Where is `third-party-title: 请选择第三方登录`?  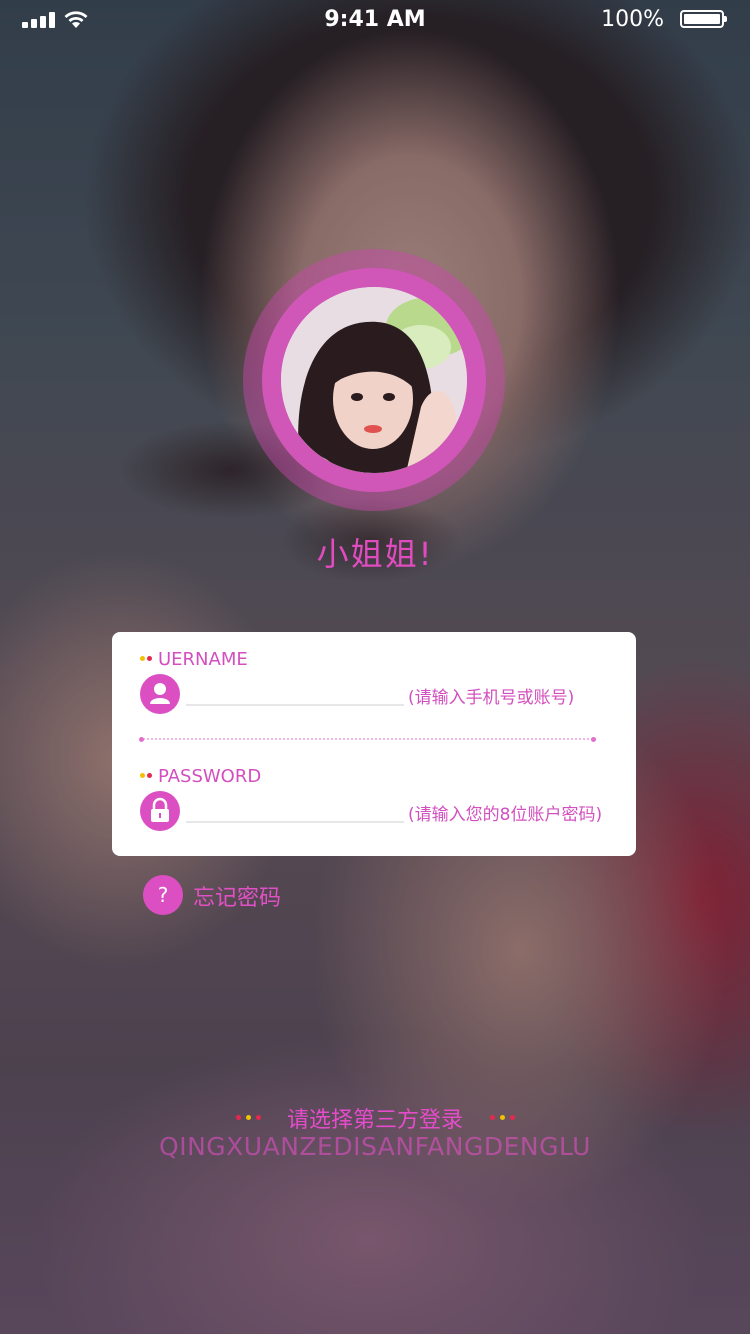 third-party-title: 请选择第三方登录 is located at coordinates (374, 1120).